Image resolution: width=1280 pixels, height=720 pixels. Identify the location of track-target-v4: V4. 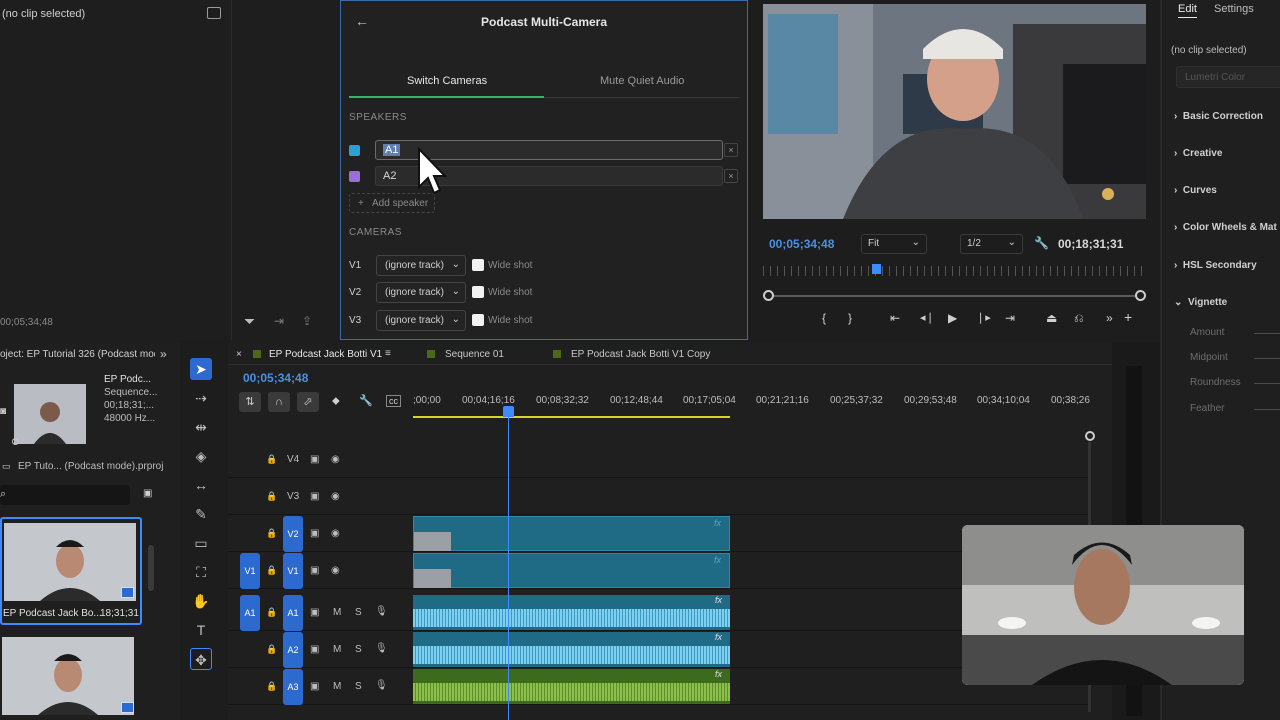
(293, 459).